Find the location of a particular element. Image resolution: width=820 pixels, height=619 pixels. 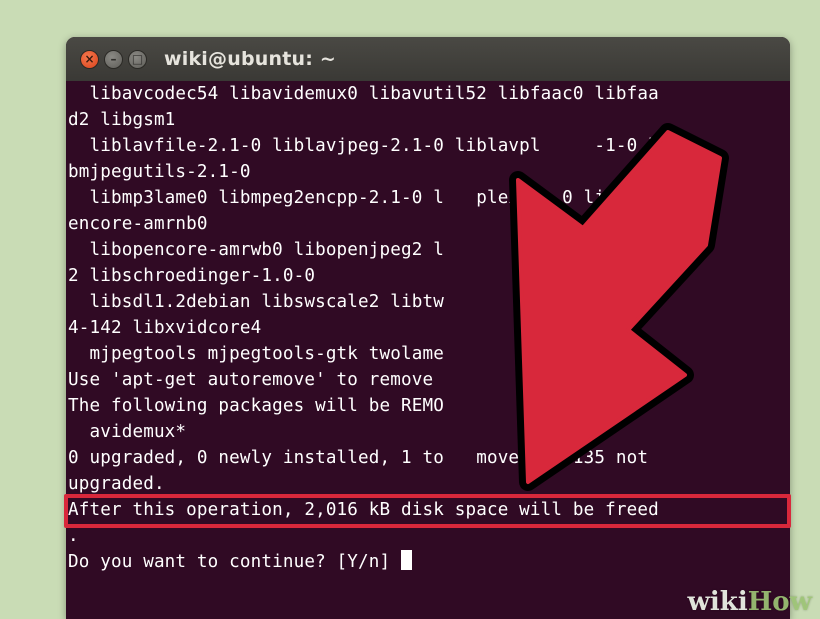

terminal-line: avidemux* is located at coordinates (127, 432).